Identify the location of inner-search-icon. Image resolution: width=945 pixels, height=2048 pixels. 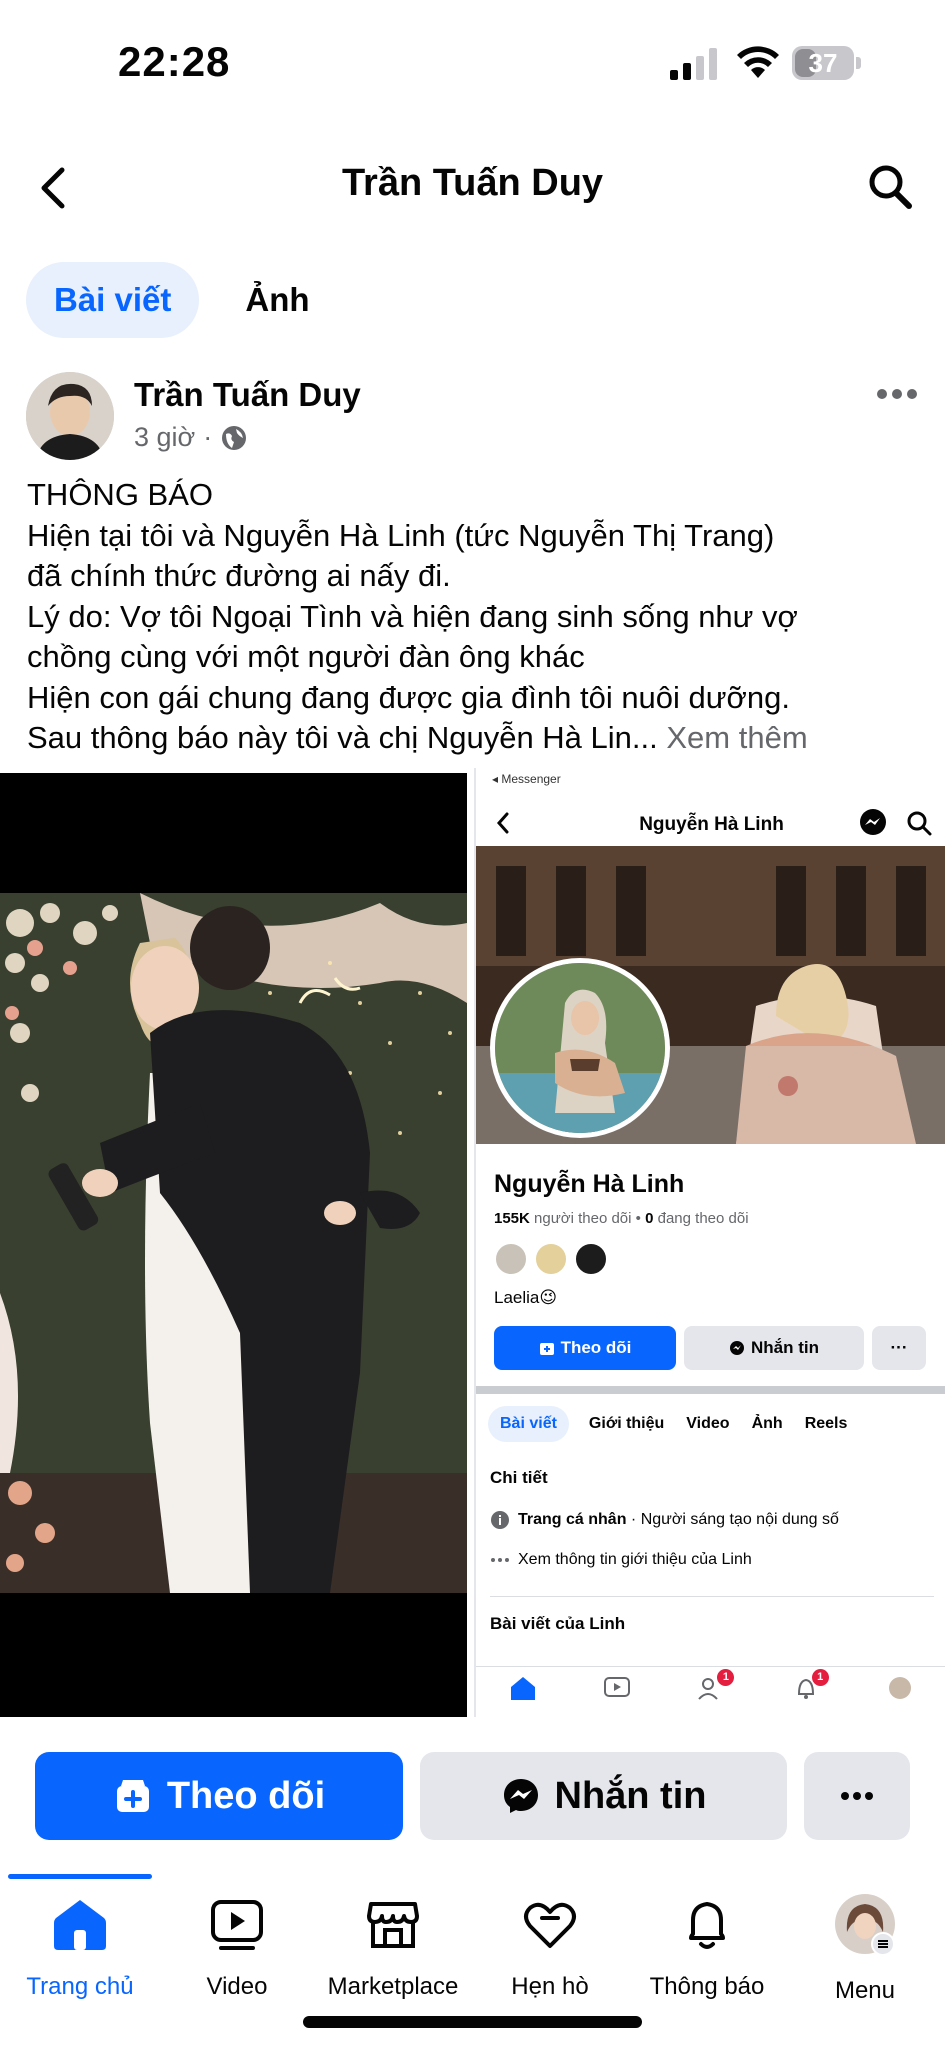
(919, 823).